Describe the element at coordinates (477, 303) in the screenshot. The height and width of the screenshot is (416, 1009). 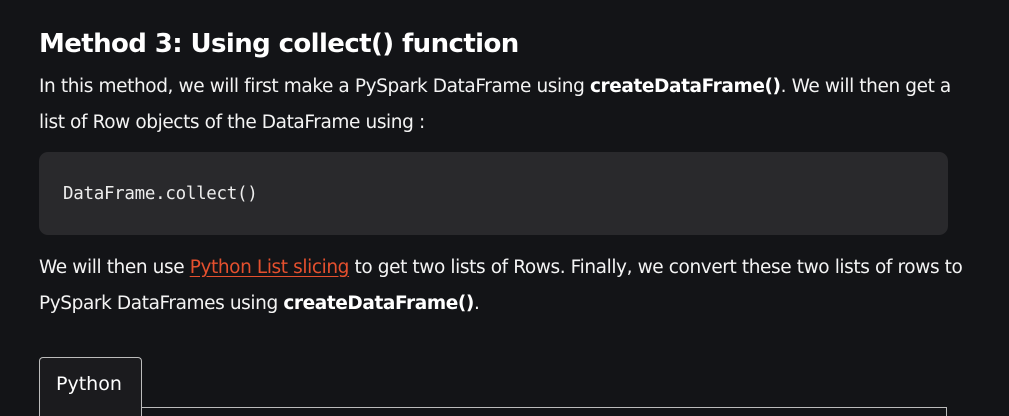
I see `slicing-text-end: .` at that location.